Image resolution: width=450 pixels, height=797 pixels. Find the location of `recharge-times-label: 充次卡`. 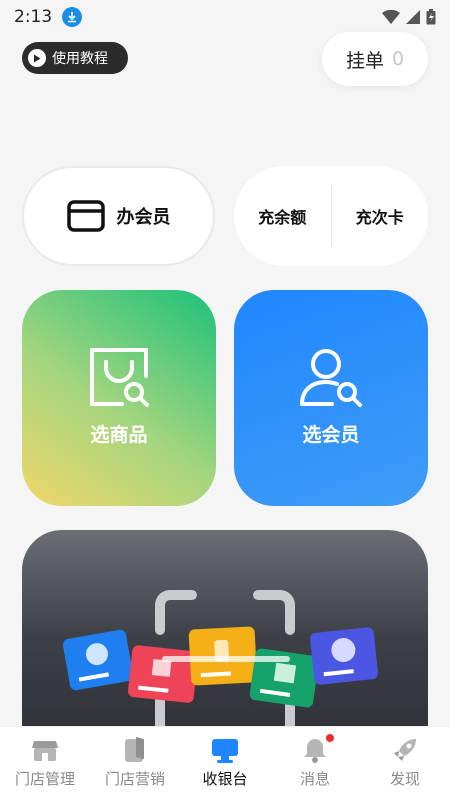

recharge-times-label: 充次卡 is located at coordinates (379, 217).